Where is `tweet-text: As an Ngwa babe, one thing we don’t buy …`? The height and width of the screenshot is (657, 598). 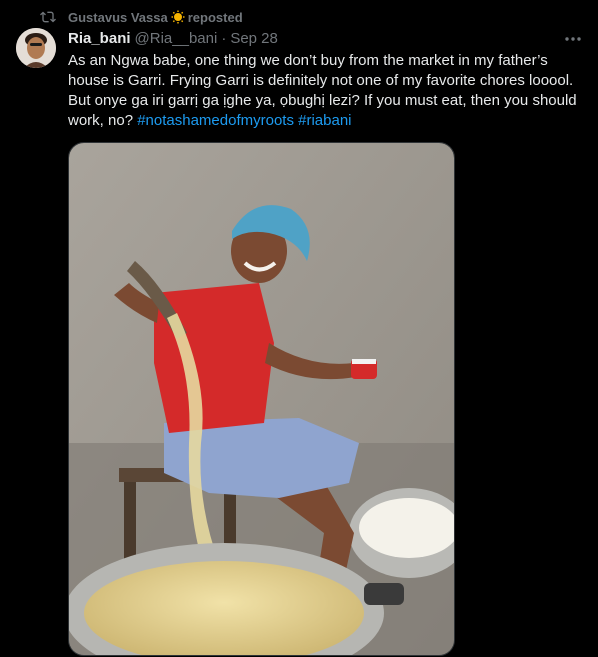 tweet-text: As an Ngwa babe, one thing we don’t buy … is located at coordinates (328, 91).